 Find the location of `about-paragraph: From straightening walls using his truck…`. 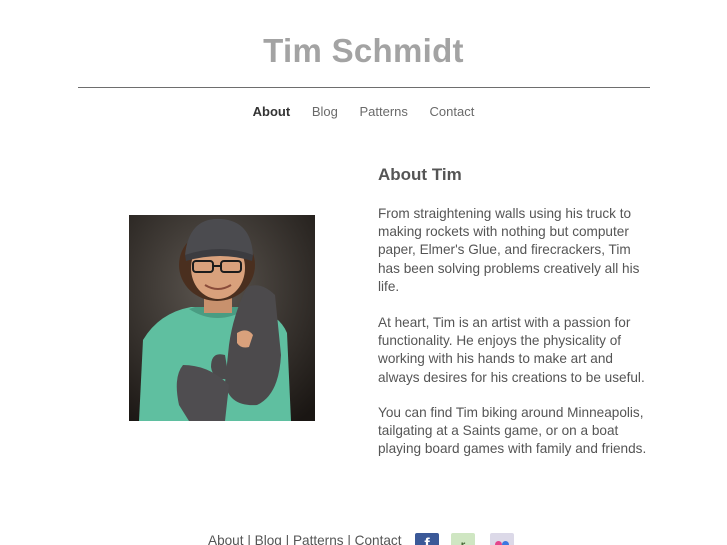

about-paragraph: From straightening walls using his truck… is located at coordinates (509, 250).